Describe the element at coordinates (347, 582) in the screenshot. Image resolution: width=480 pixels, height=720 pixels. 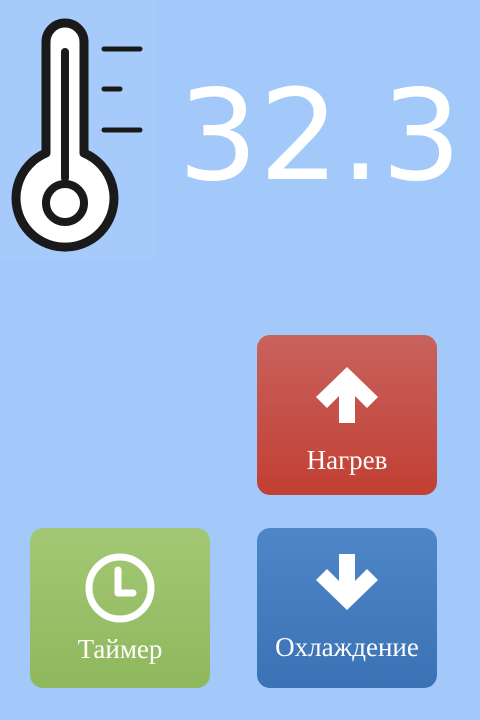
I see `arrow-down-icon` at that location.